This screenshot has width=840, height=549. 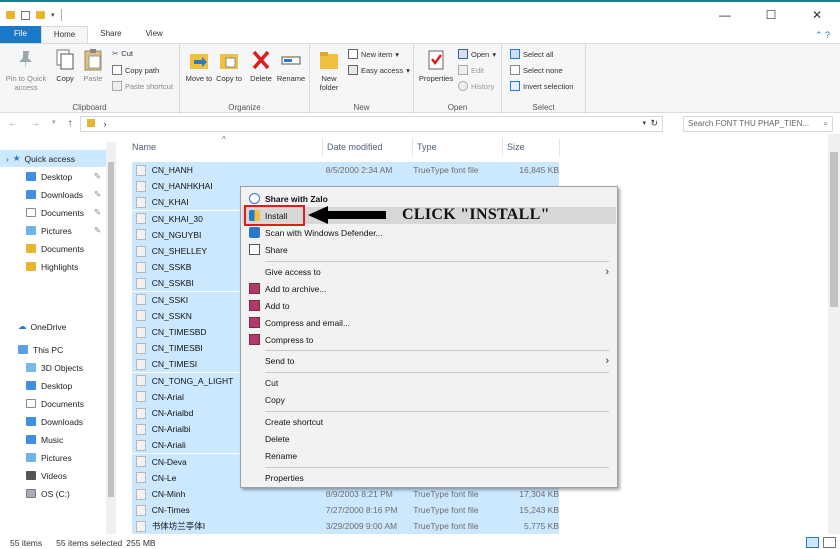 What do you see at coordinates (22, 326) in the screenshot?
I see `cloud-icon: ☁` at bounding box center [22, 326].